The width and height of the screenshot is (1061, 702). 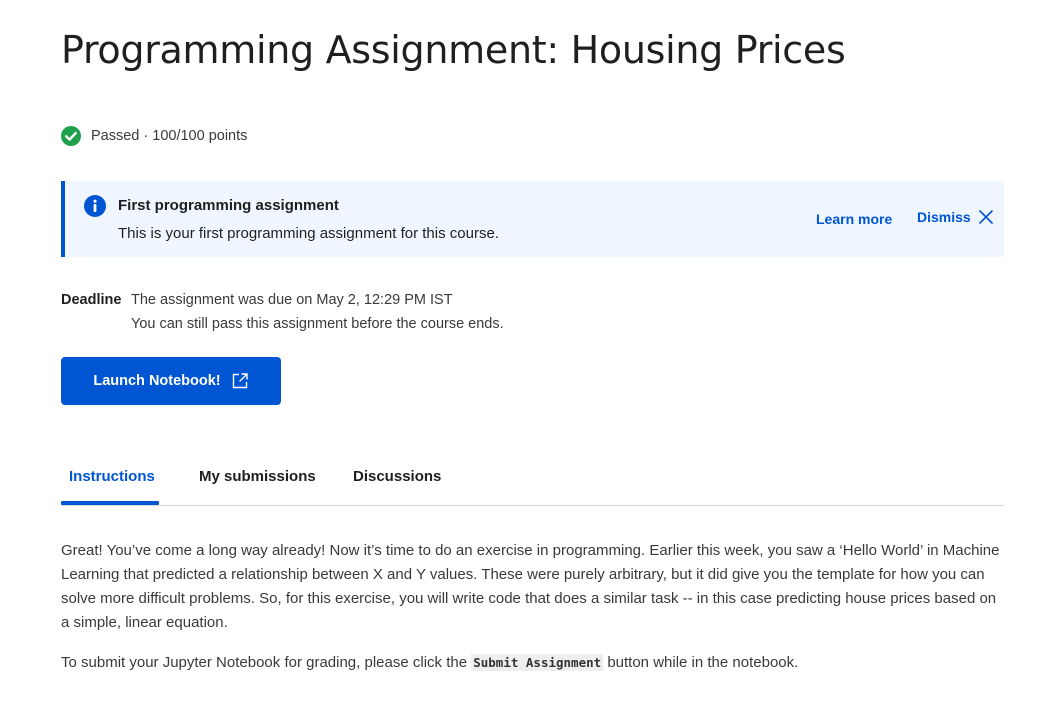 I want to click on grade-status: Passed · 100/100 points, so click(x=154, y=136).